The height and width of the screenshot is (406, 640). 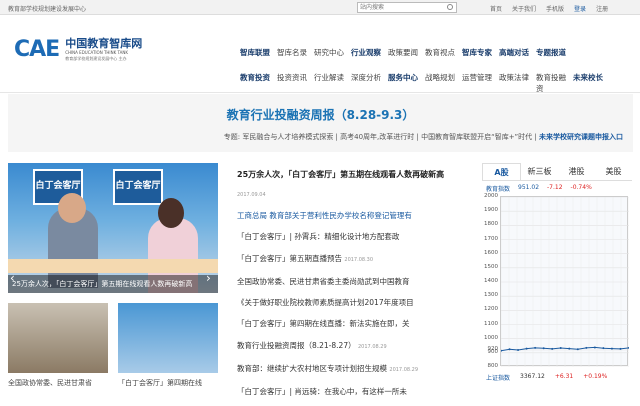 What do you see at coordinates (491, 266) in the screenshot?
I see `y-tick-label: 1500` at bounding box center [491, 266].